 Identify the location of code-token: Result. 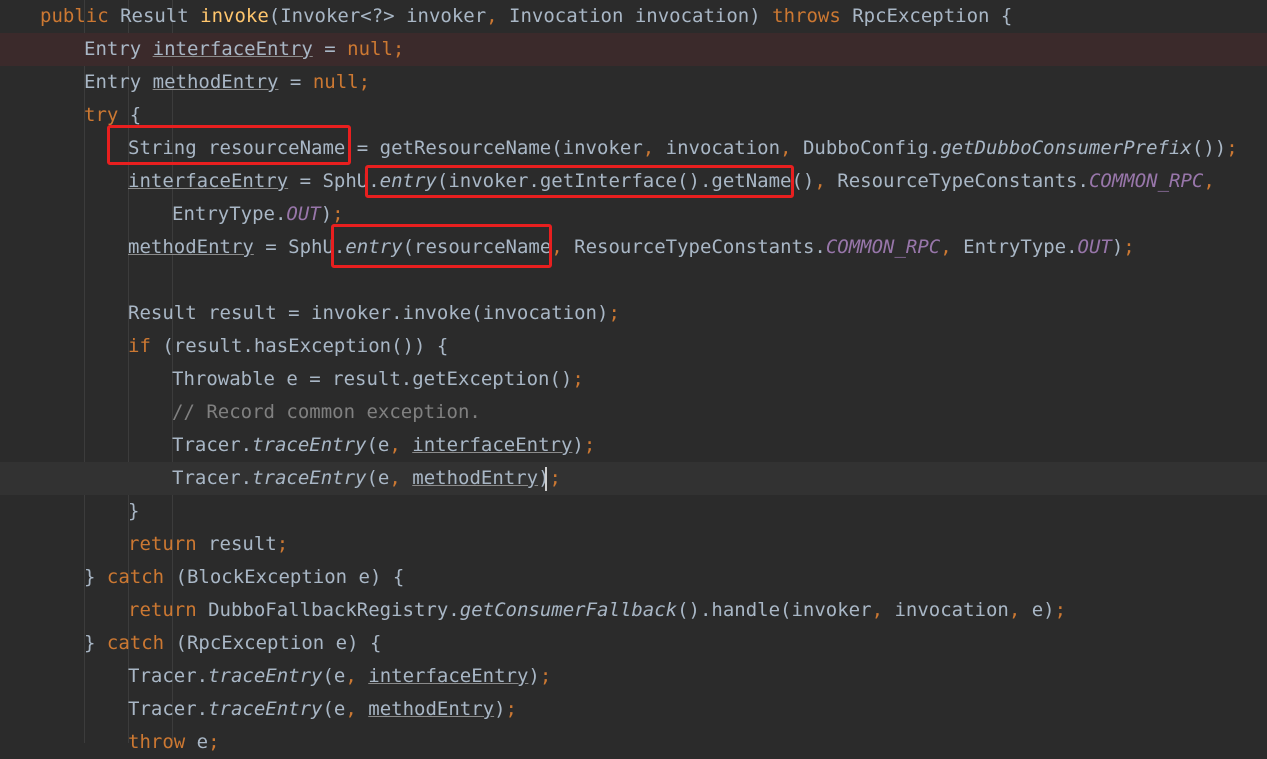
(154, 16).